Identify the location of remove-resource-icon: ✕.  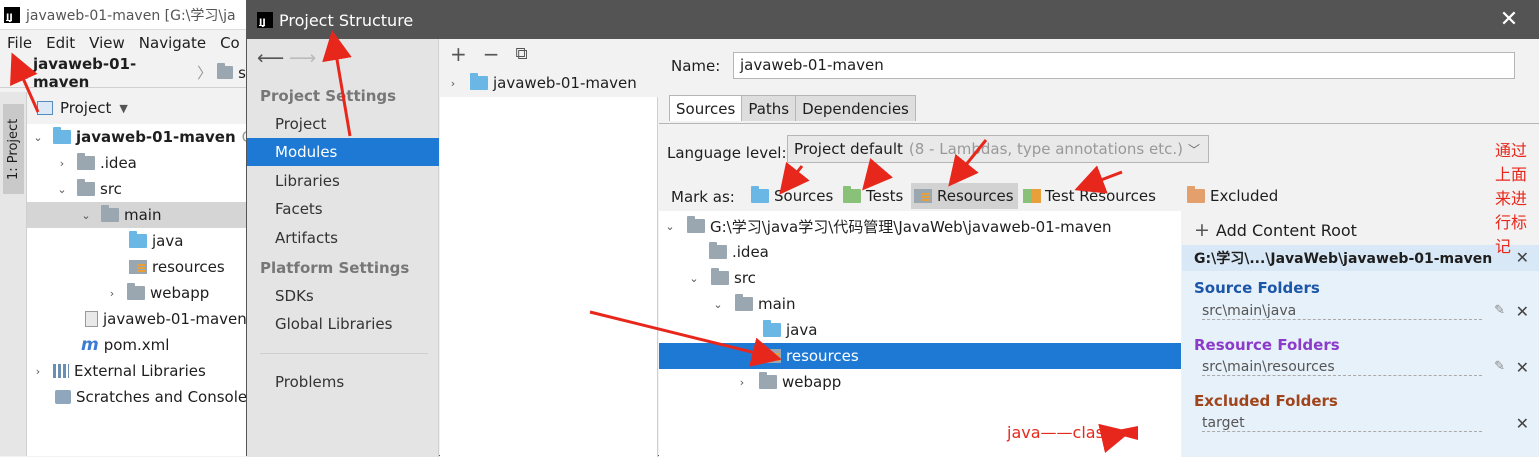
(1522, 367).